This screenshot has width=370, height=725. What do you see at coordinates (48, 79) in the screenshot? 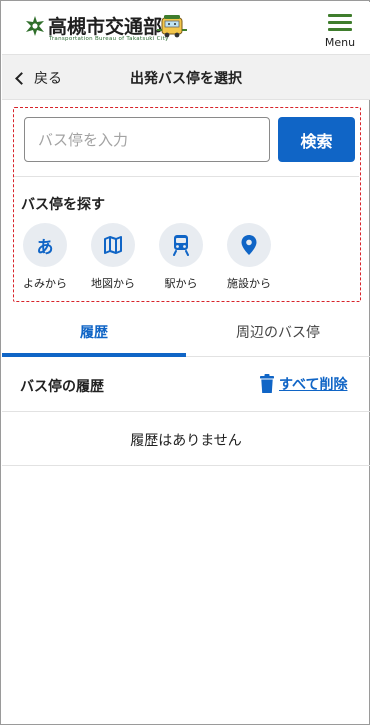
I see `back-label: 戻る` at bounding box center [48, 79].